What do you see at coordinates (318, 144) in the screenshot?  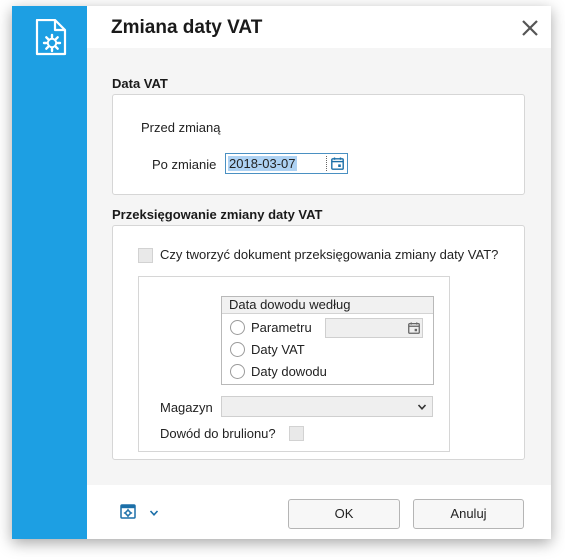 I see `vat-section-box` at bounding box center [318, 144].